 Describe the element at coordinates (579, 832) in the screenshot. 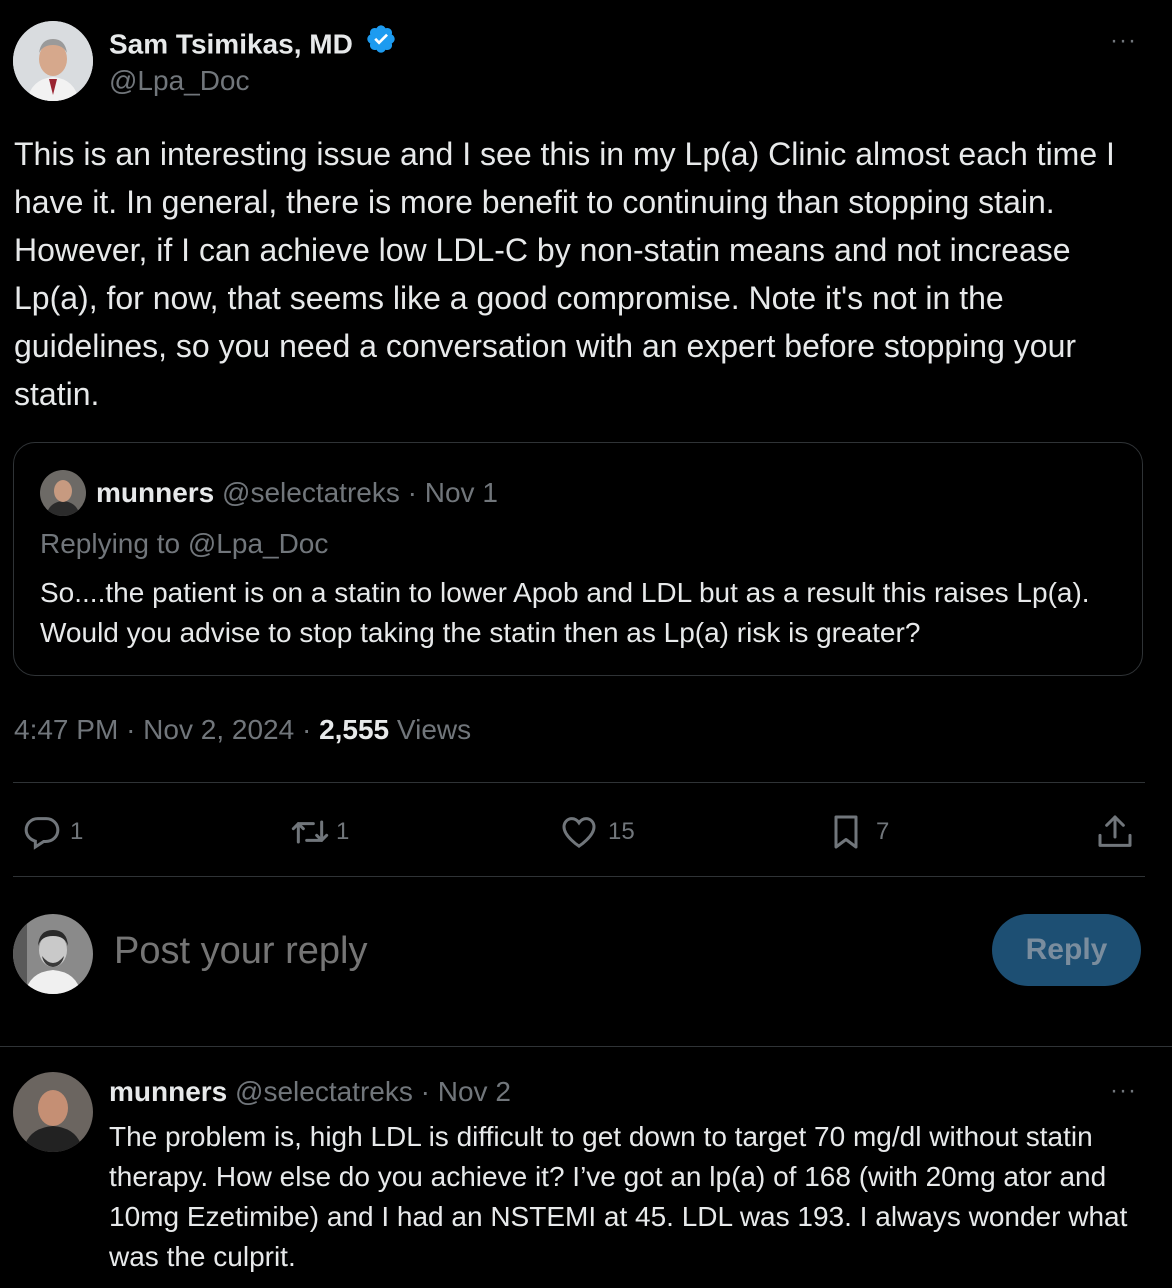

I see `heart-icon` at that location.